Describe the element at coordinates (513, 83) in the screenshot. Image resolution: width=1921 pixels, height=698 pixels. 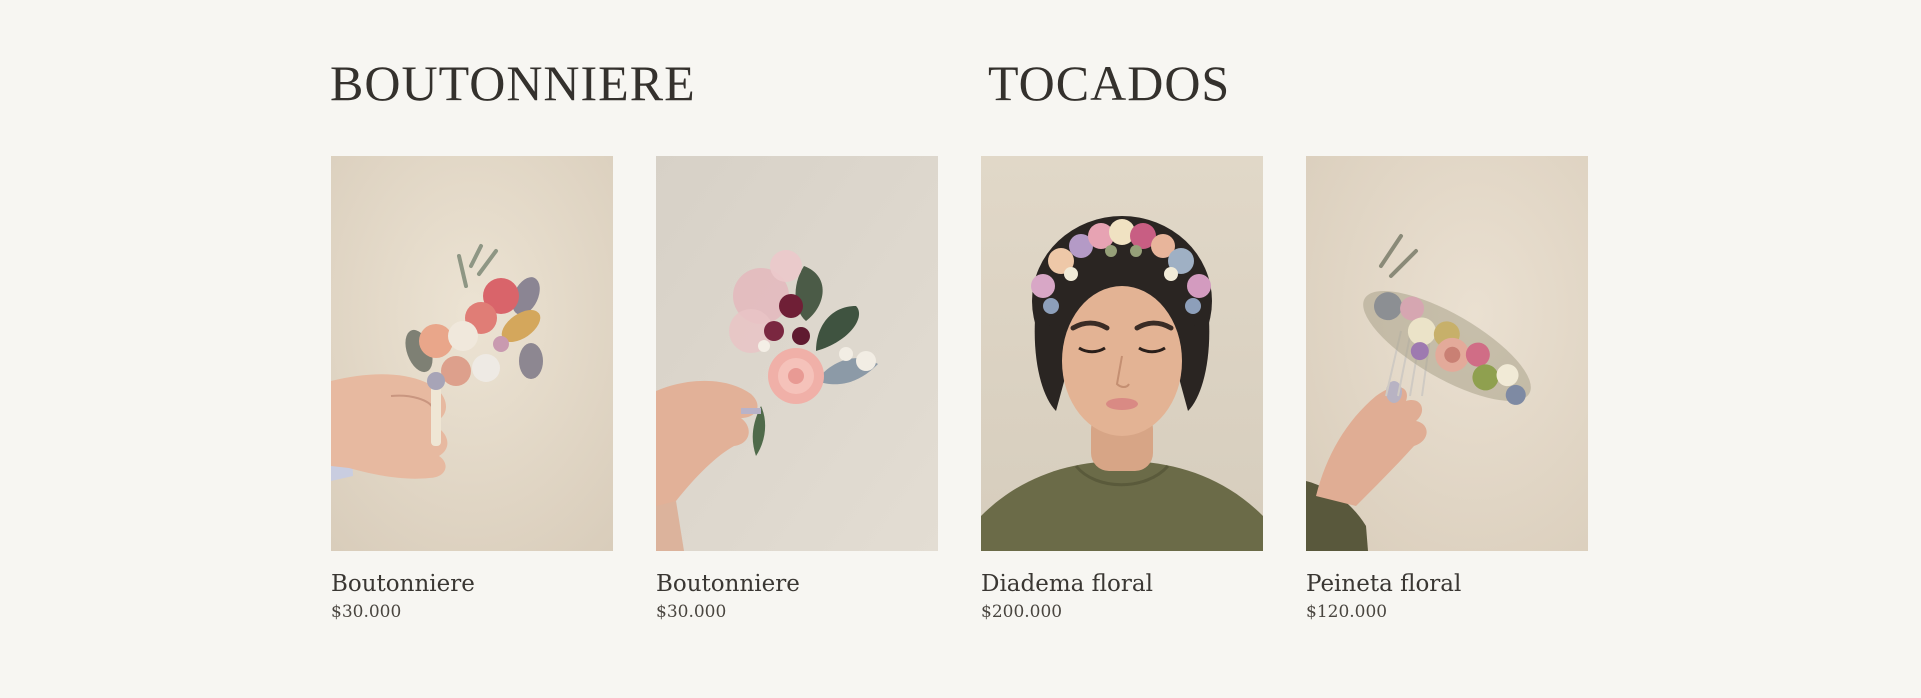
I see `section-title-boutonniere: BOUTONNIERE` at that location.